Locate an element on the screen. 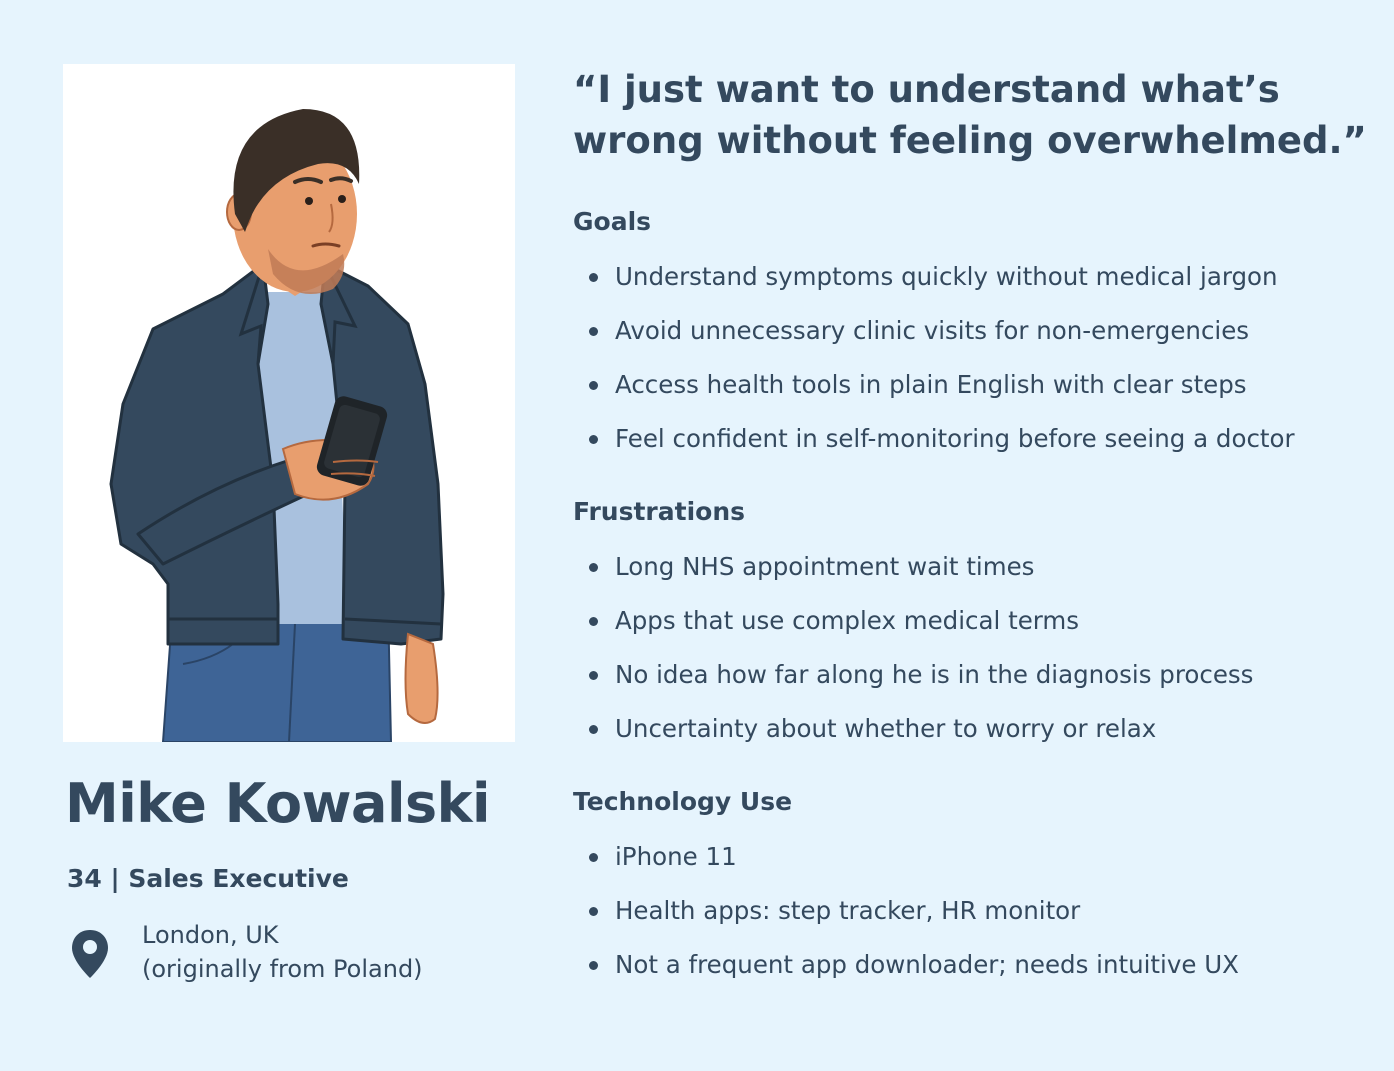 The height and width of the screenshot is (1071, 1394). technology-text: Health apps: step tracker, HR monitor is located at coordinates (848, 910).